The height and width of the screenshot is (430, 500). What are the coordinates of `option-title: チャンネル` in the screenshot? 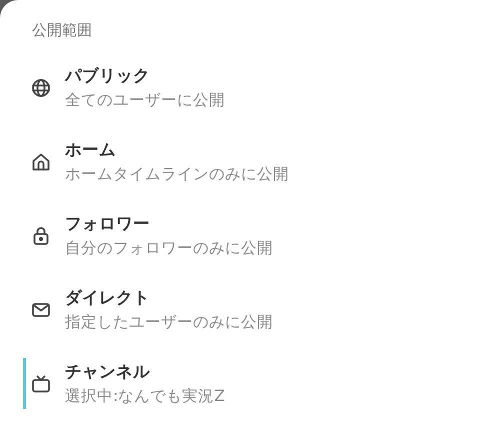 It's located at (108, 371).